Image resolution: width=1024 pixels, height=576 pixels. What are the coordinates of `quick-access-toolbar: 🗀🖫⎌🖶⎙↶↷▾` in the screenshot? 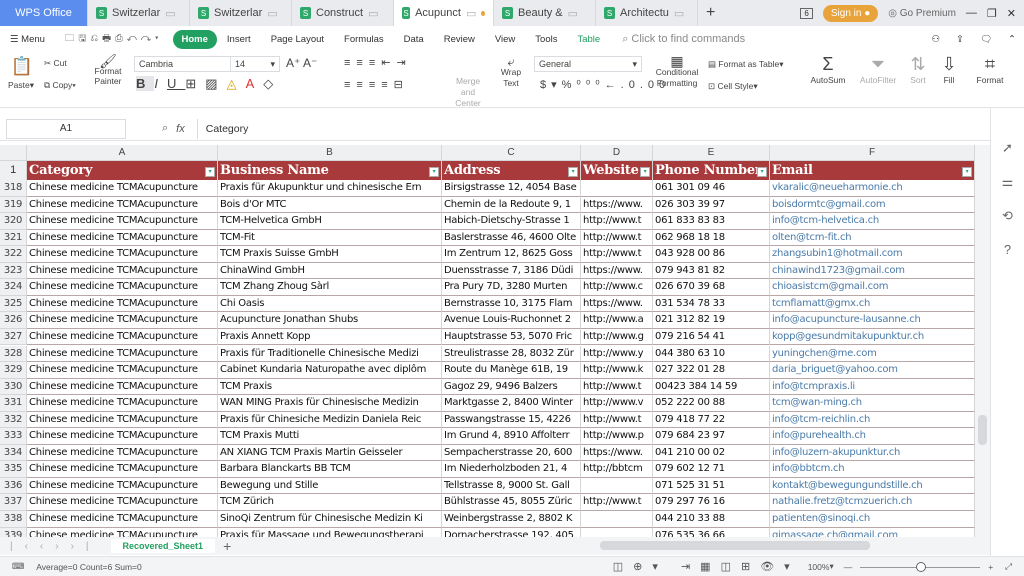 It's located at (114, 39).